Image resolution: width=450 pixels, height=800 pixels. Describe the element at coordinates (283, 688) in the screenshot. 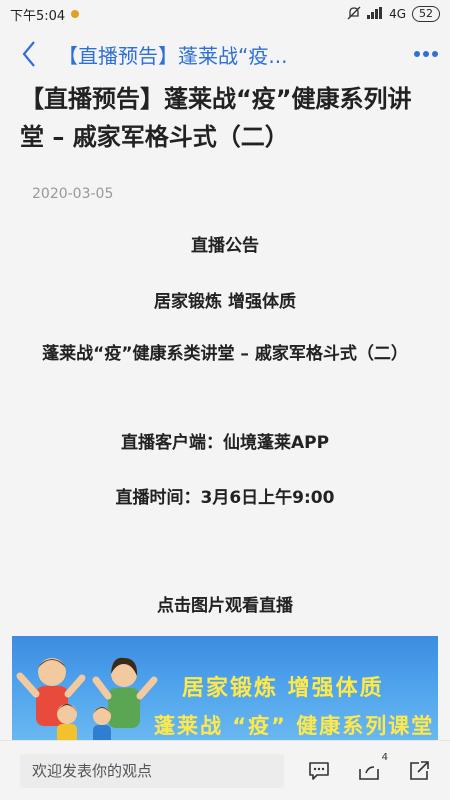

I see `banner-slogan: 居家锻炼 增强体质` at that location.